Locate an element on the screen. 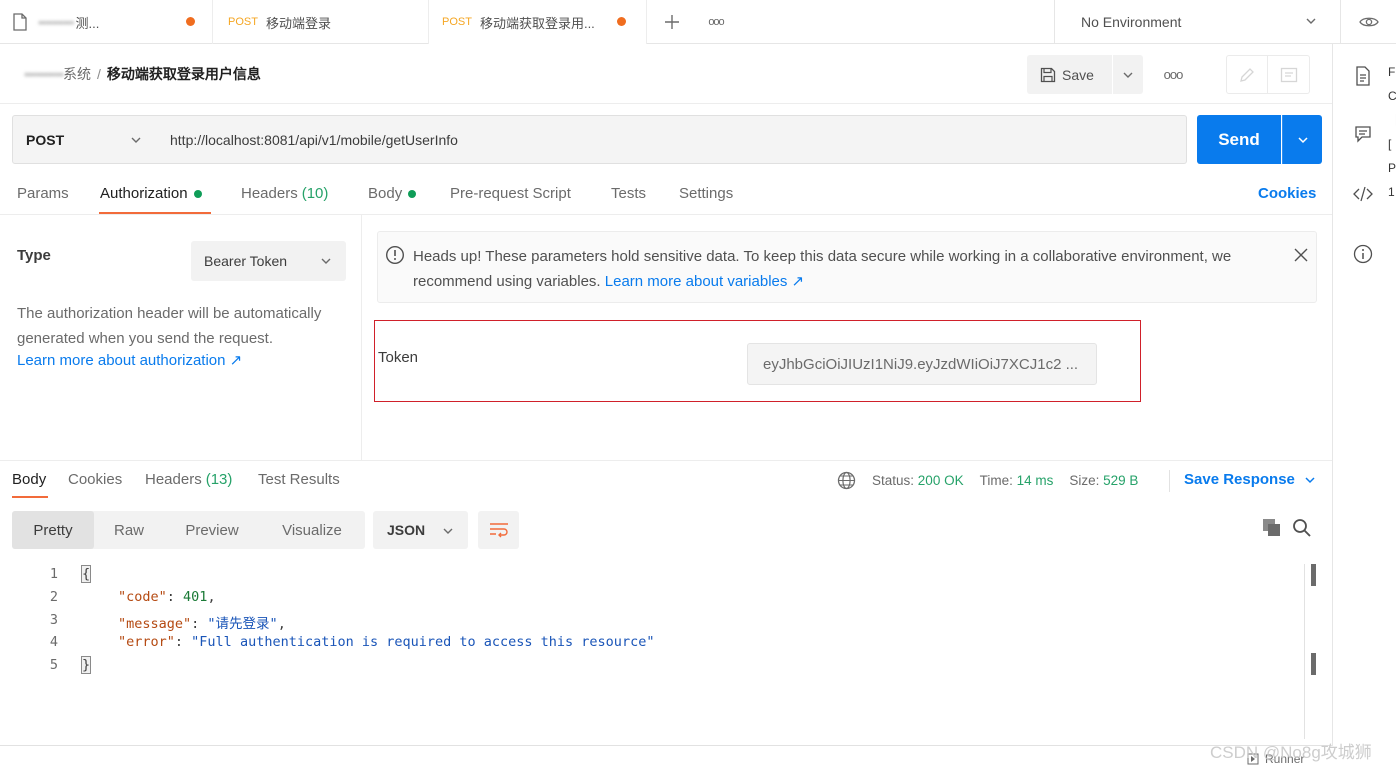 This screenshot has height=770, width=1396. view-pretty: Pretty is located at coordinates (53, 530).